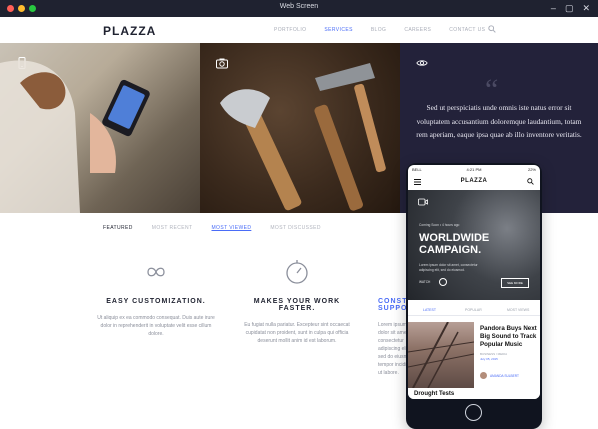  Describe the element at coordinates (531, 169) in the screenshot. I see `battery-label: 22%` at that location.